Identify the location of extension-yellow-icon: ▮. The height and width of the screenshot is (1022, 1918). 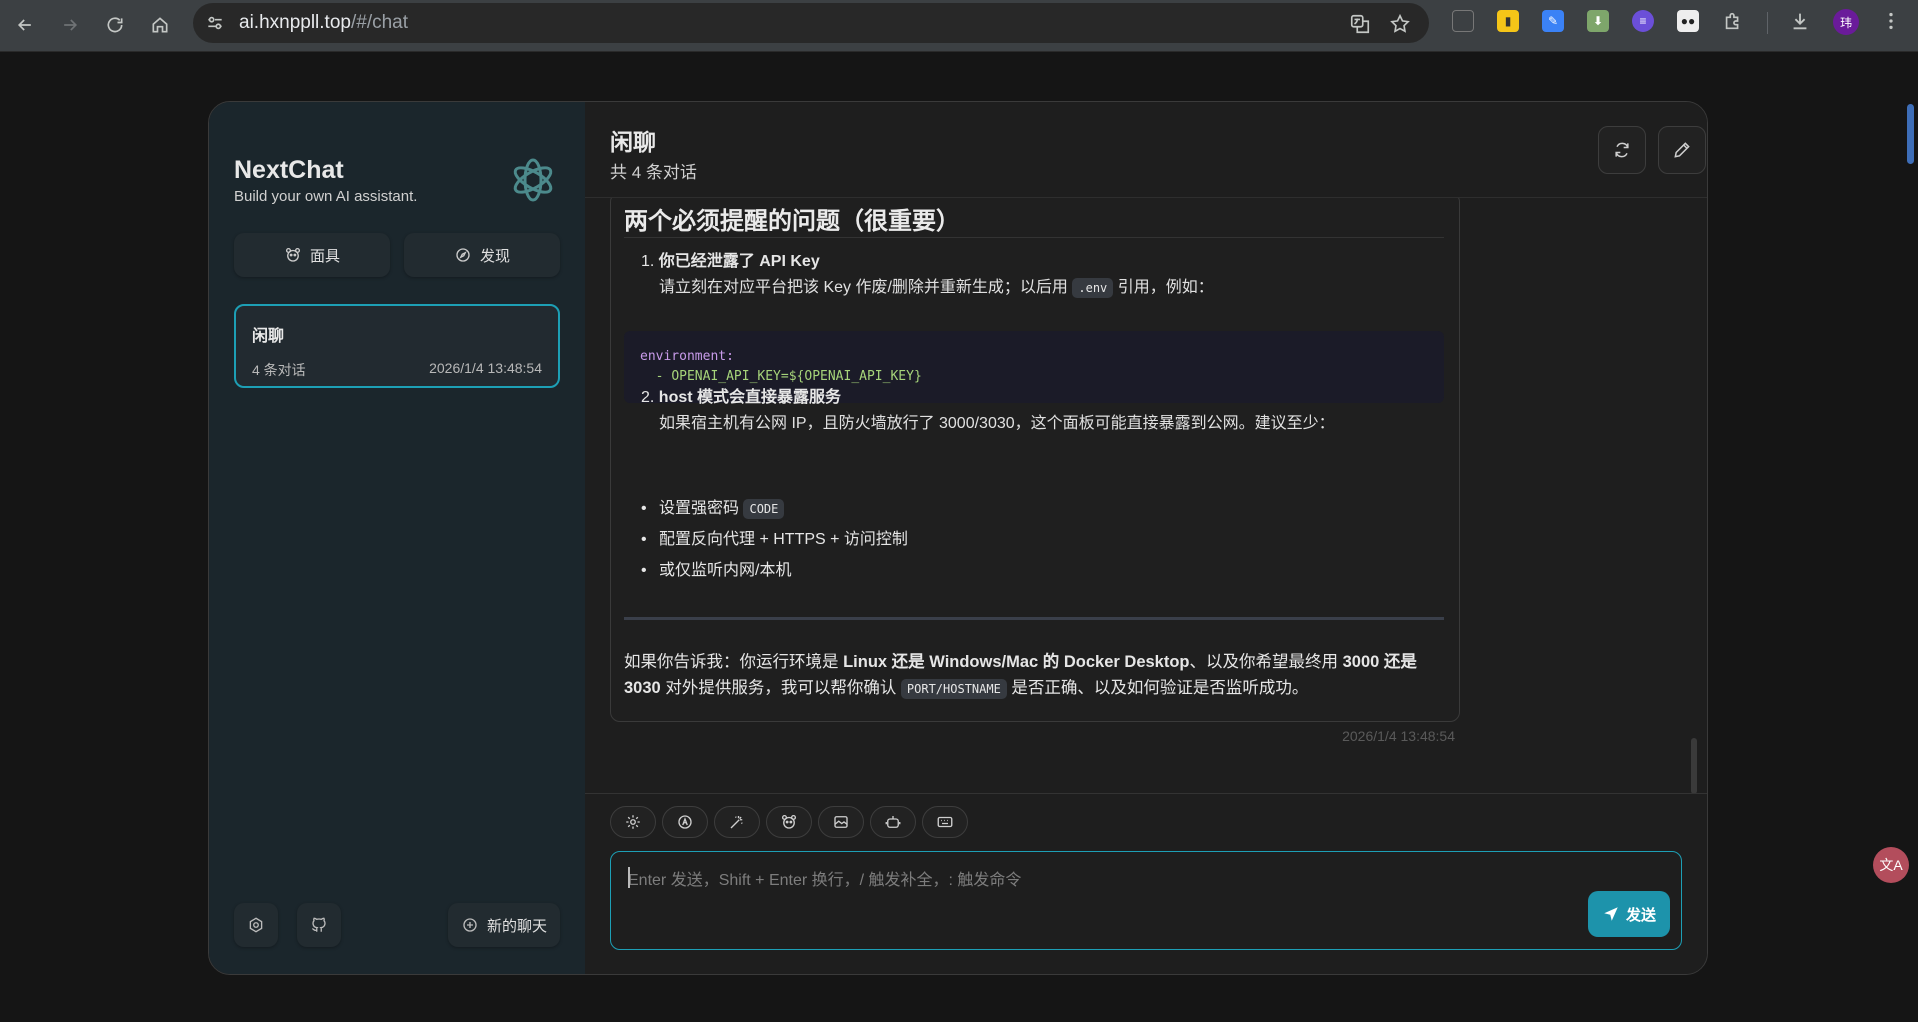
(1508, 21).